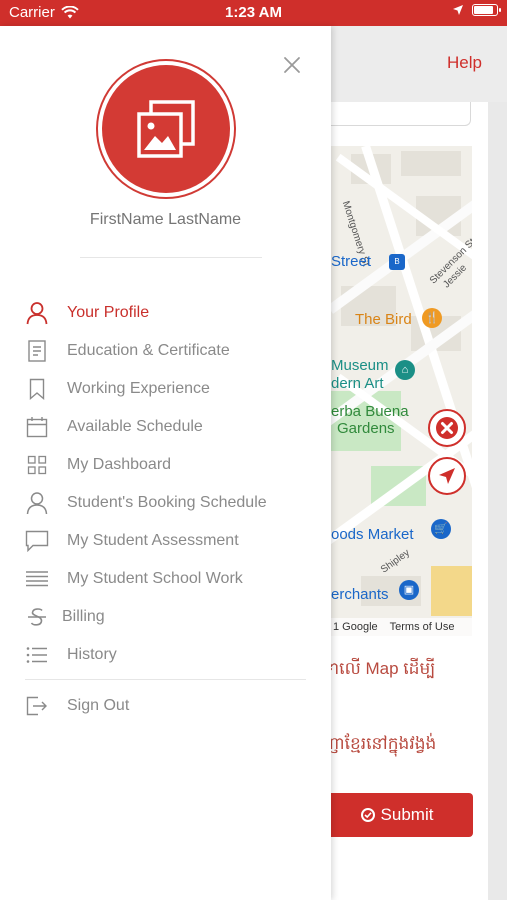 This screenshot has height=900, width=507. What do you see at coordinates (165, 706) in the screenshot?
I see `sign-out-button: Sign Out` at bounding box center [165, 706].